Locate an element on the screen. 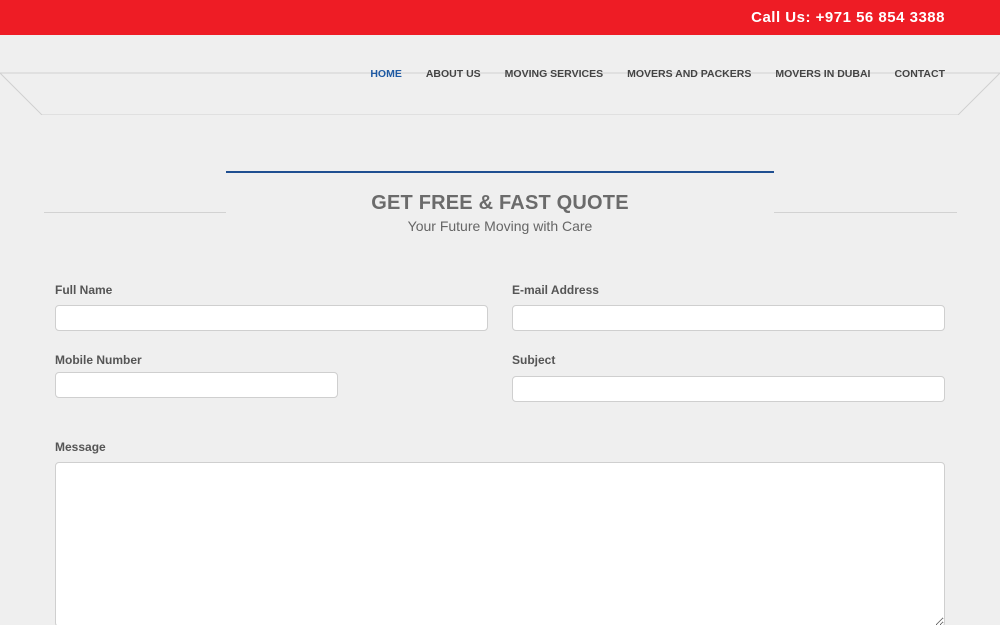 The height and width of the screenshot is (625, 1000). mobile-label: Mobile Number is located at coordinates (98, 360).